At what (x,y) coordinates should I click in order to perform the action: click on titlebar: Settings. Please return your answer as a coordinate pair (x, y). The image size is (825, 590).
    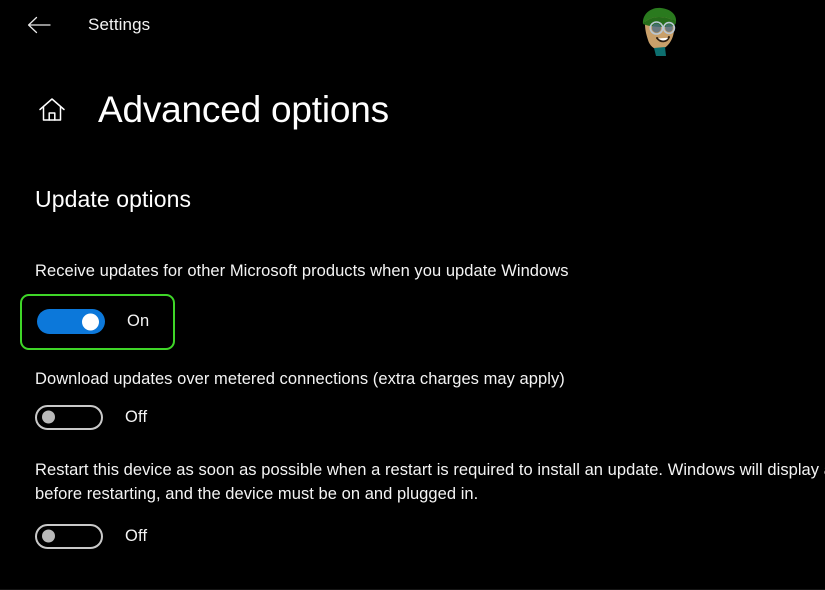
    Looking at the image, I should click on (412, 25).